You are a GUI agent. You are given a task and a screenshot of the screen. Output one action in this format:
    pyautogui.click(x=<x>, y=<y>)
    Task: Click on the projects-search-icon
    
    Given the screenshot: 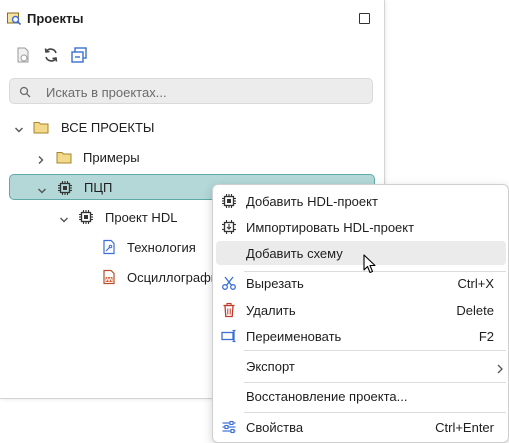 What is the action you would take?
    pyautogui.click(x=14, y=18)
    